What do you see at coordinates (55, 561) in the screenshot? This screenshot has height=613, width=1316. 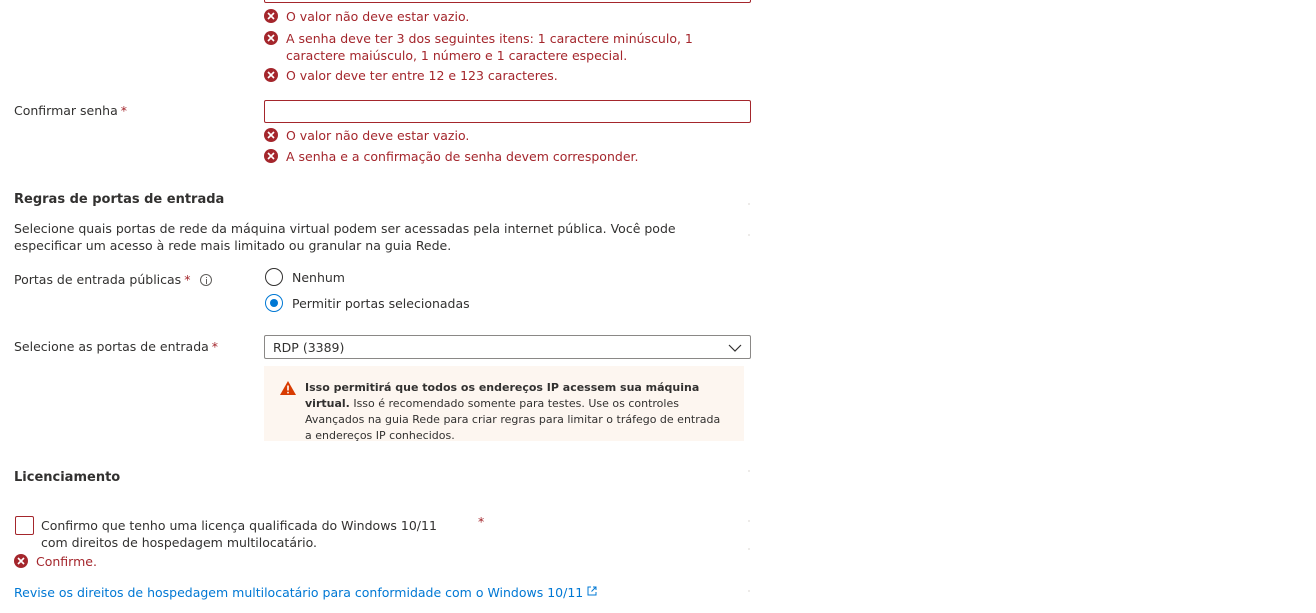 I see `license-error: Confirme.` at bounding box center [55, 561].